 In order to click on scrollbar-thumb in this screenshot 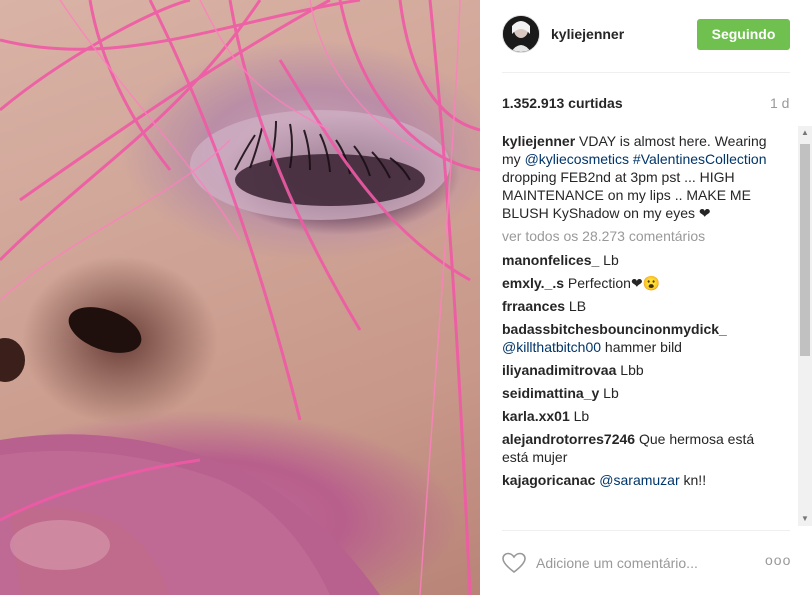, I will do `click(805, 250)`.